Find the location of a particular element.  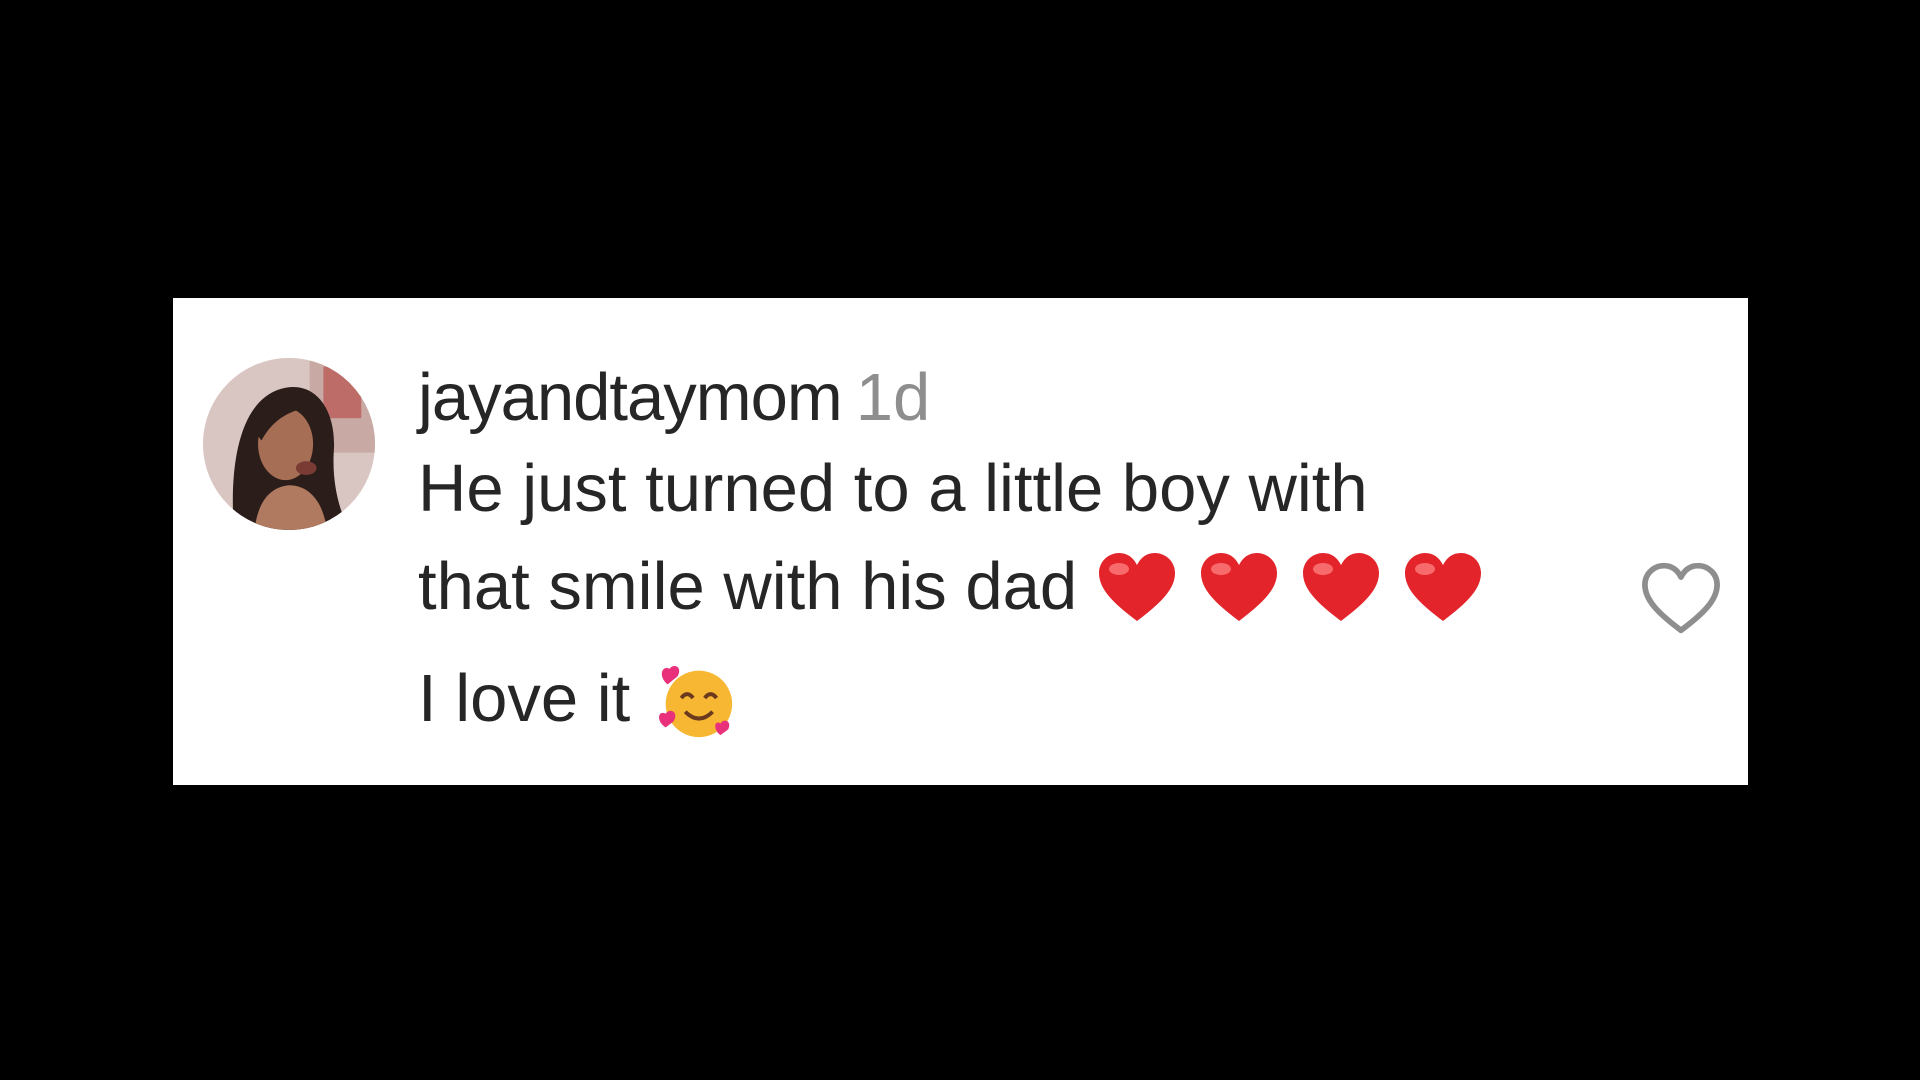

like-heart-icon is located at coordinates (1681, 598).